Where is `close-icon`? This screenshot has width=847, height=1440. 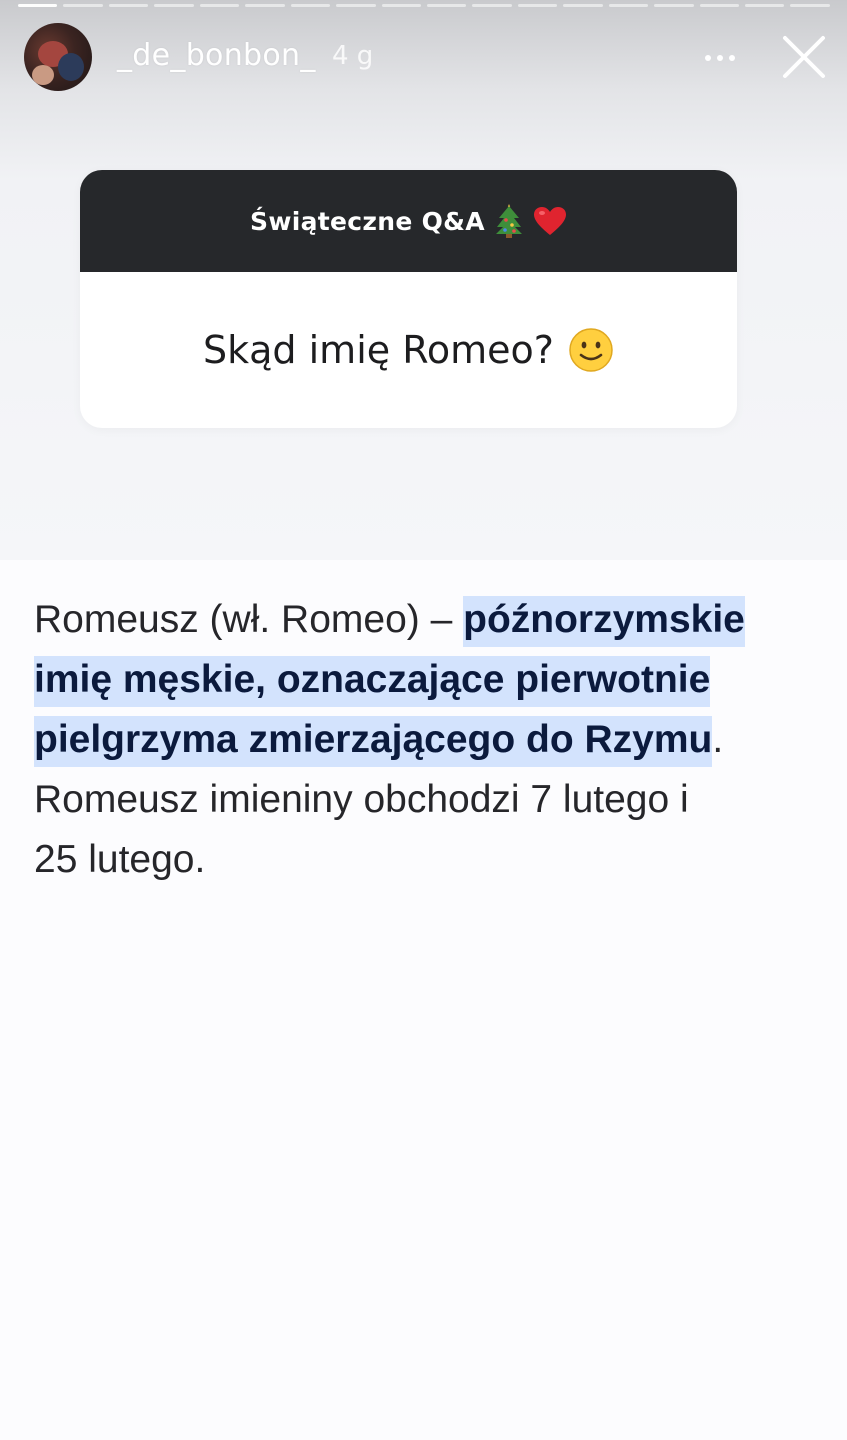 close-icon is located at coordinates (804, 57).